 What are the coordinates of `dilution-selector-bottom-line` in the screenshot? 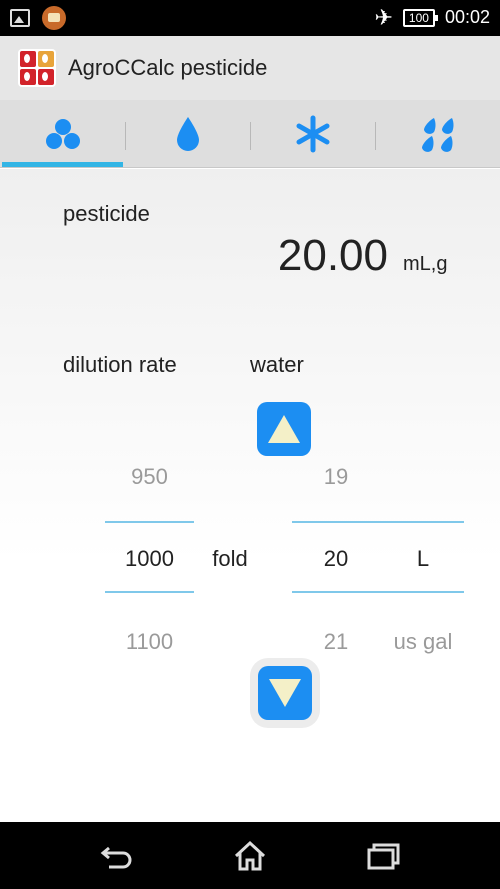 It's located at (149, 592).